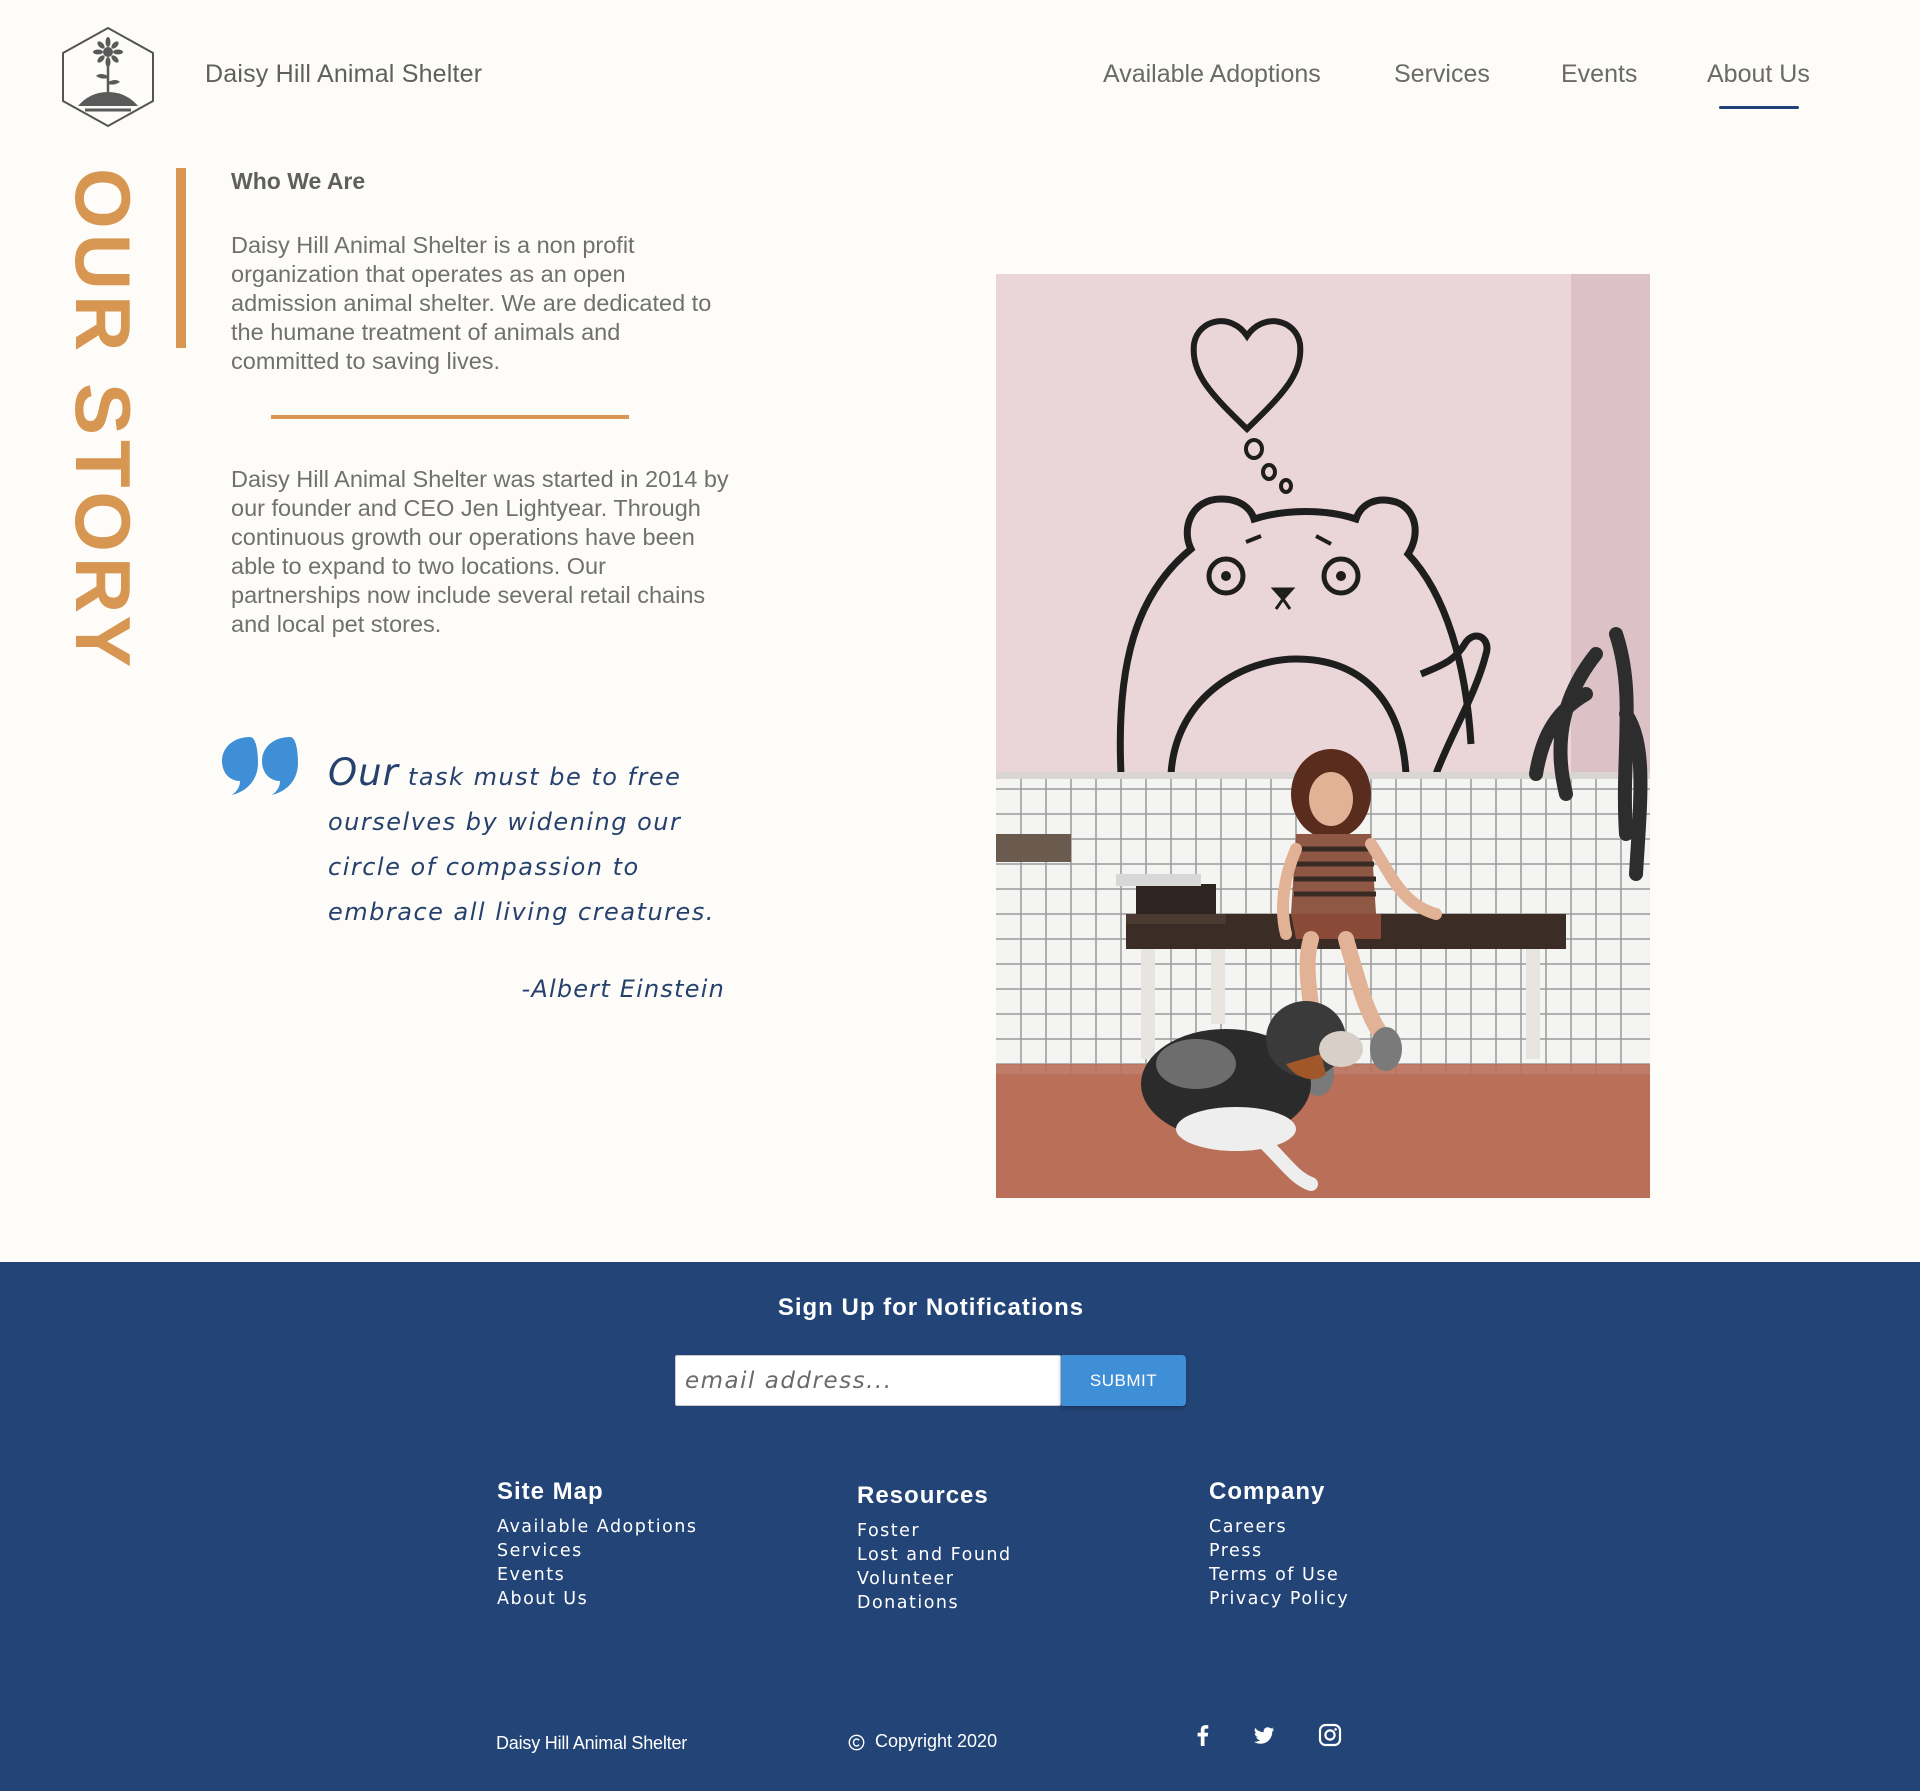 This screenshot has width=1920, height=1791. I want to click on footer-link-about-us: About Us, so click(597, 1599).